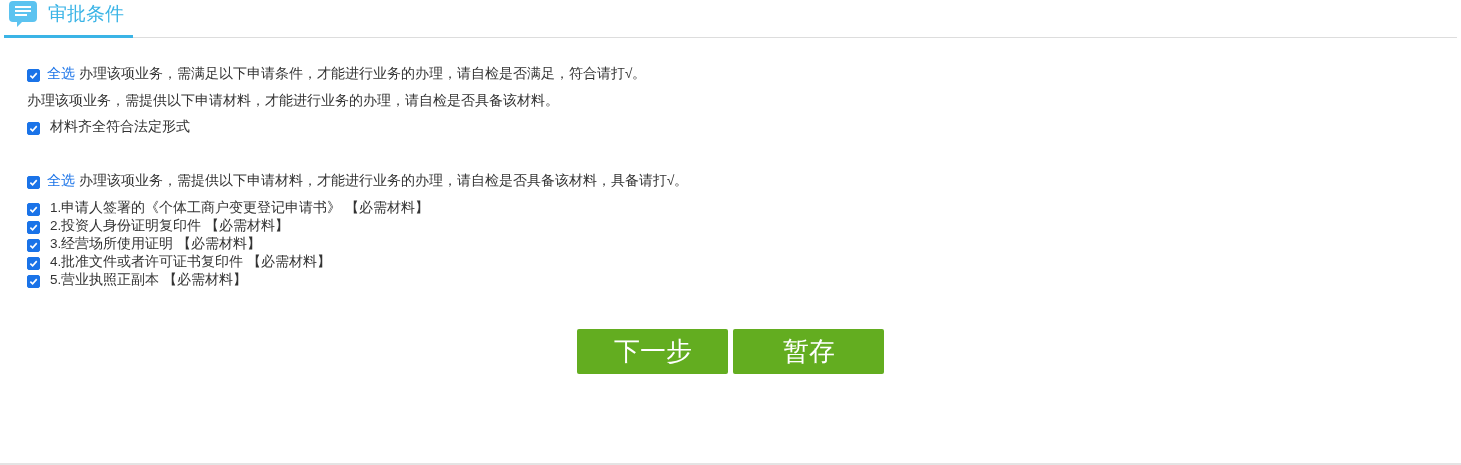  I want to click on section-title: 审批条件, so click(86, 14).